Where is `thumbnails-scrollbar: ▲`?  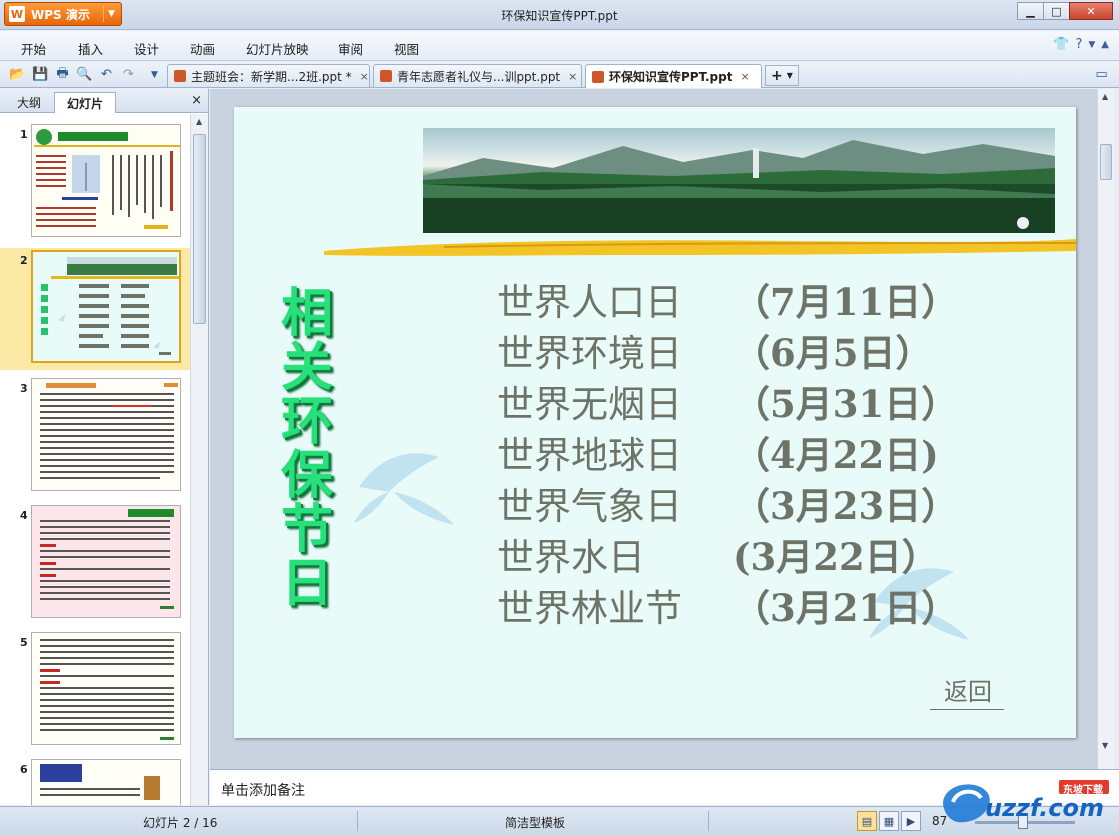
thumbnails-scrollbar: ▲ is located at coordinates (199, 459).